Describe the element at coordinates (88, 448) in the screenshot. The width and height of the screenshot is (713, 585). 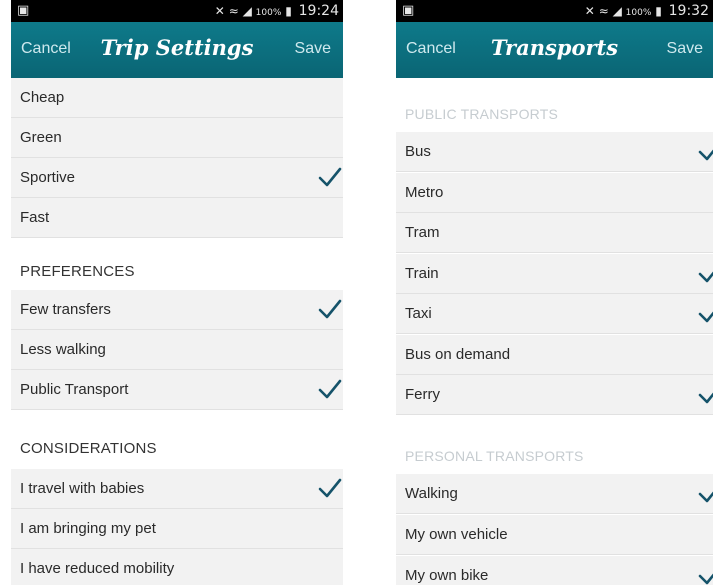
I see `section-header: CONSIDERATIONS` at that location.